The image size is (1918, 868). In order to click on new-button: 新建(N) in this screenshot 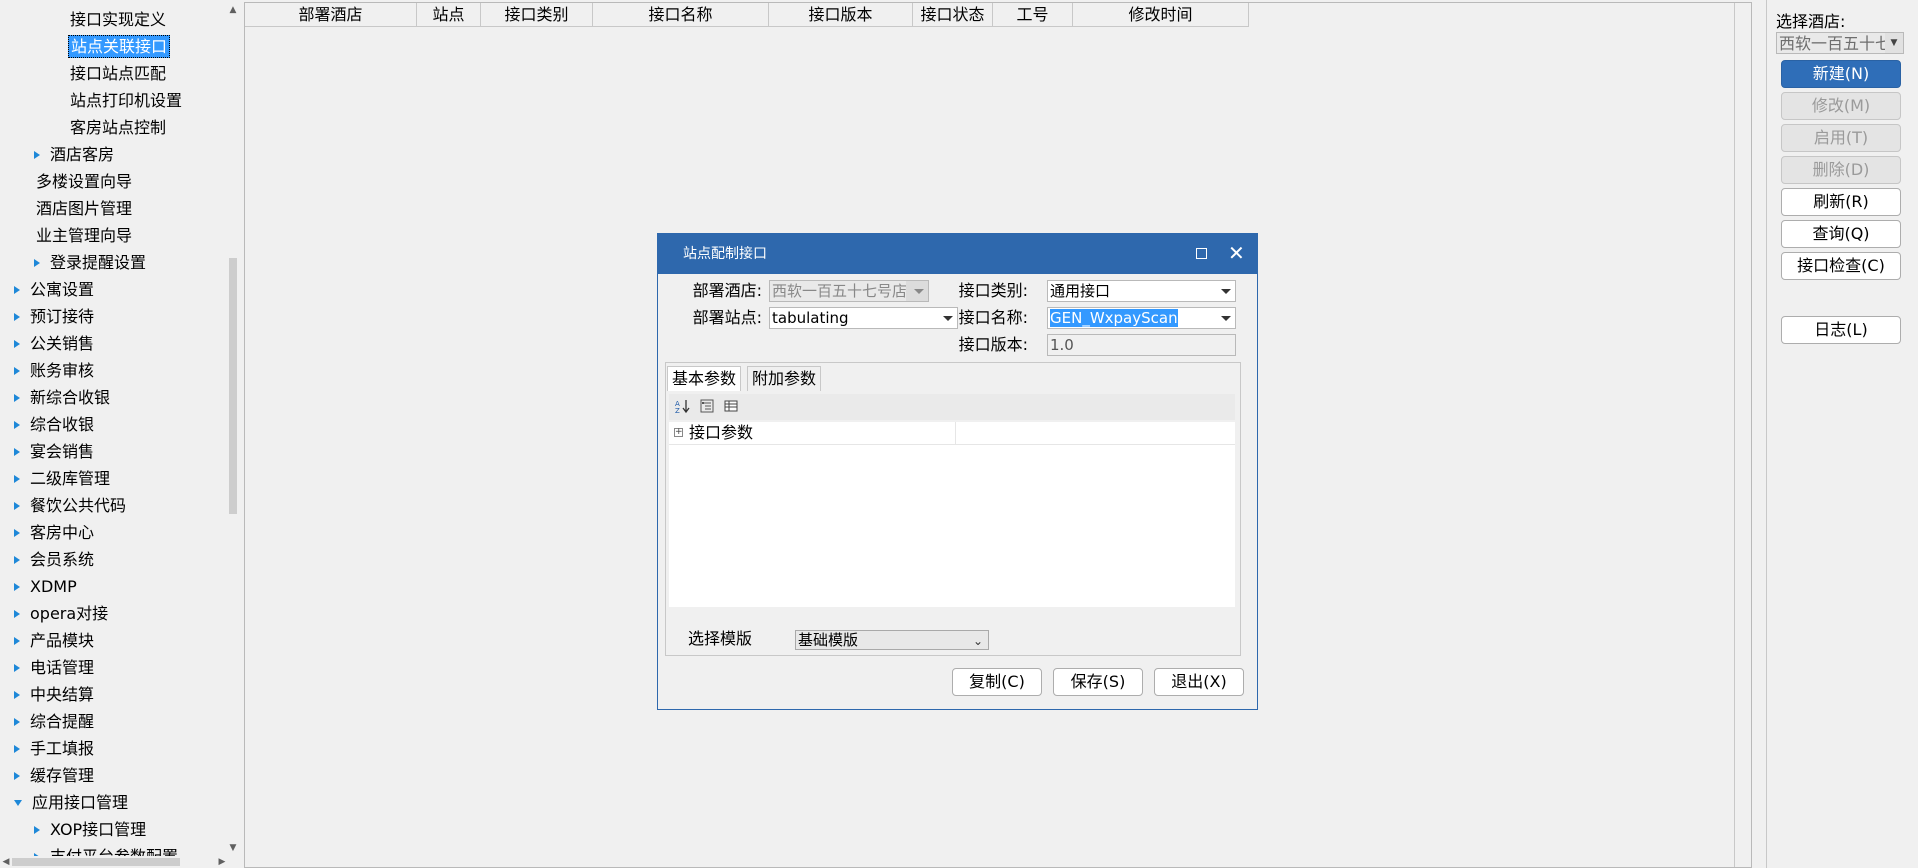, I will do `click(1841, 74)`.